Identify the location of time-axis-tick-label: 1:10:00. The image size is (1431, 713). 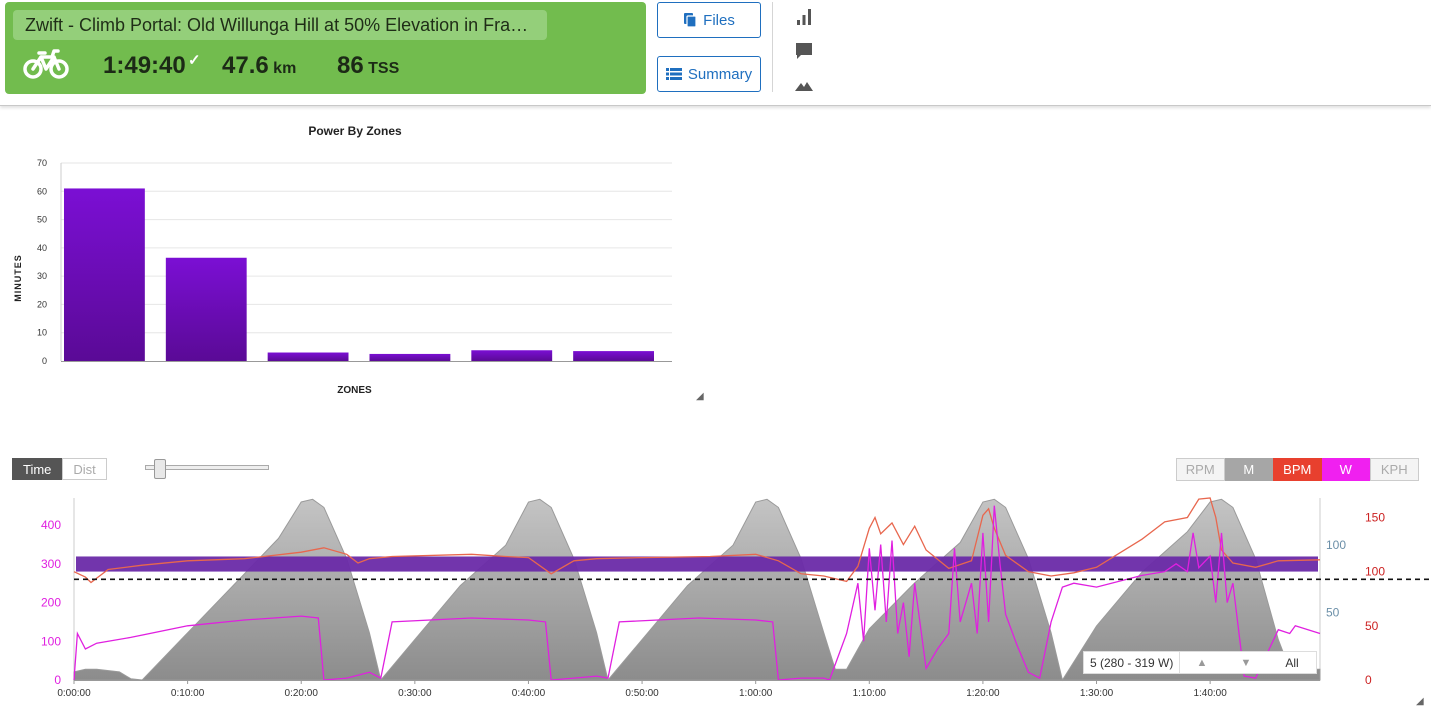
(870, 693).